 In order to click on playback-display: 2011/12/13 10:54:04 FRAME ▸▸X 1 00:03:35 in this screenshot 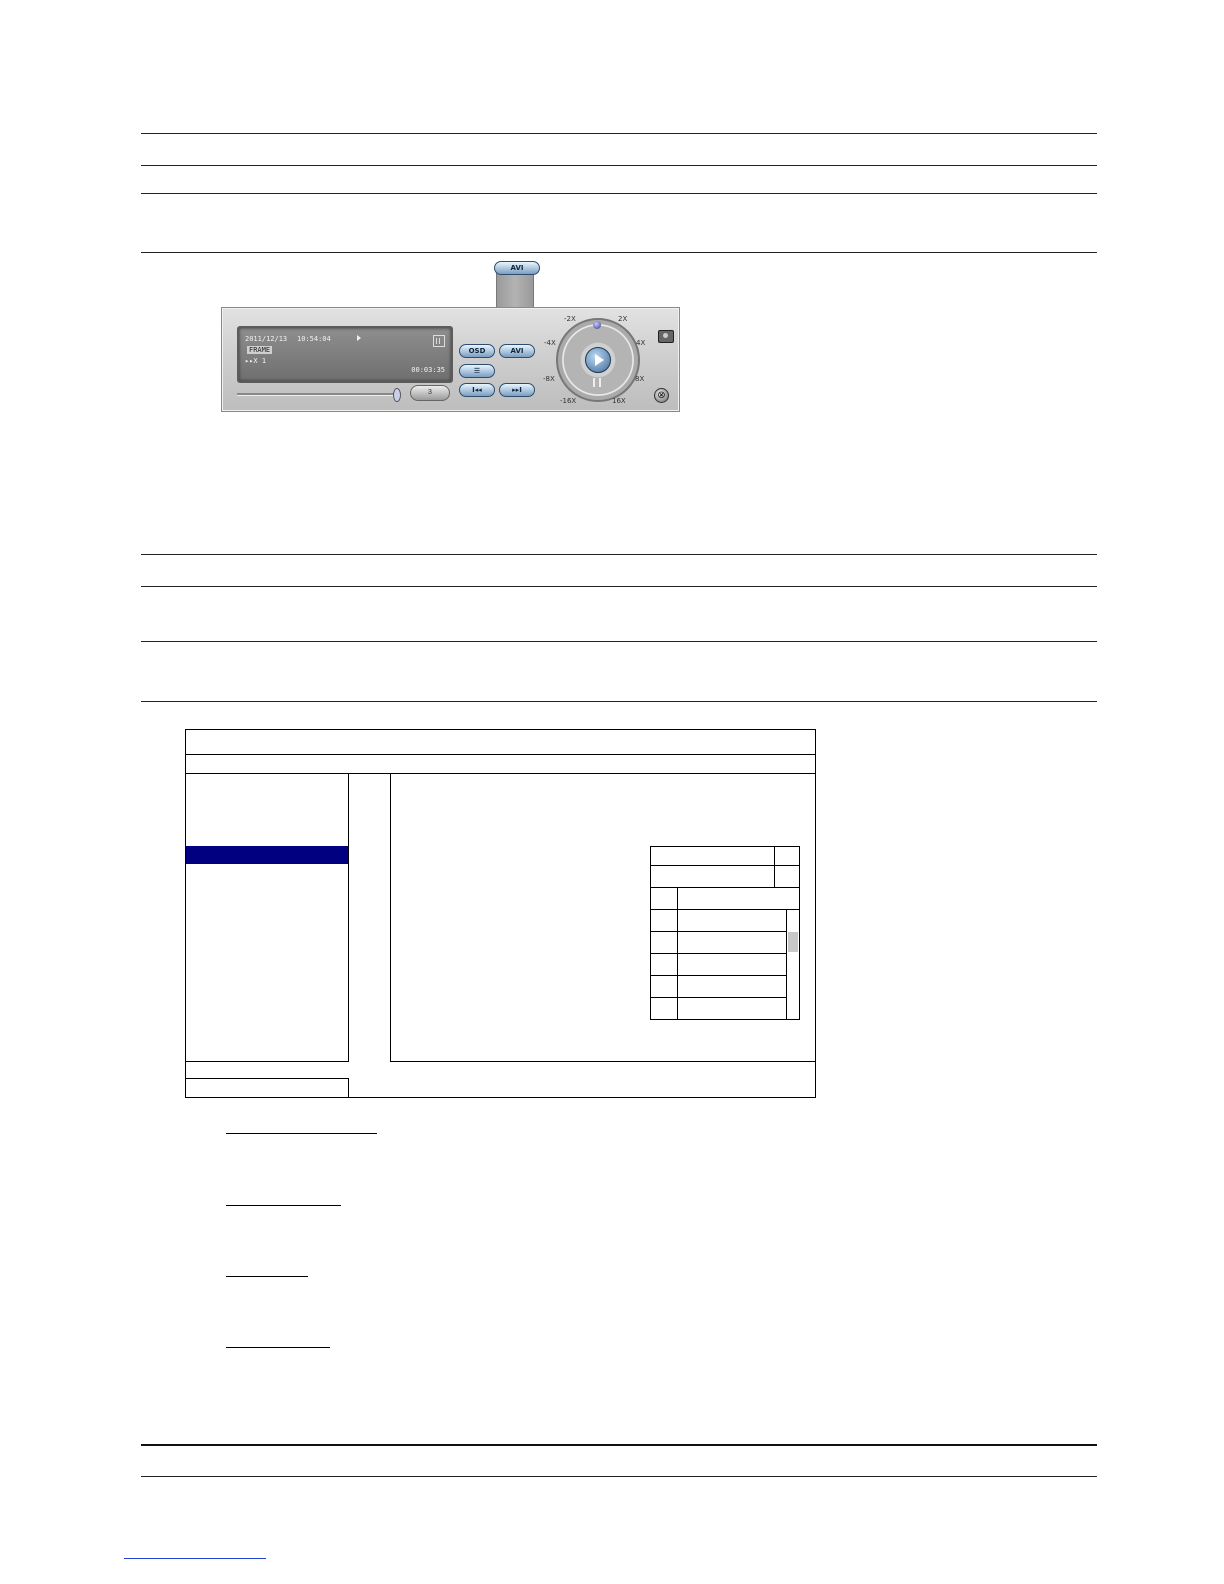, I will do `click(345, 354)`.